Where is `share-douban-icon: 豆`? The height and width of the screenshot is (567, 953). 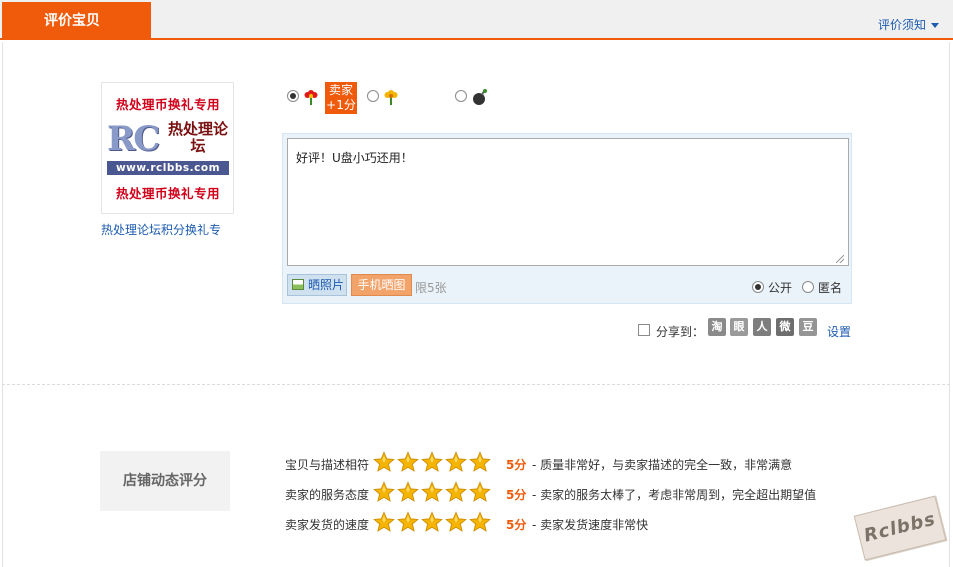 share-douban-icon: 豆 is located at coordinates (808, 327).